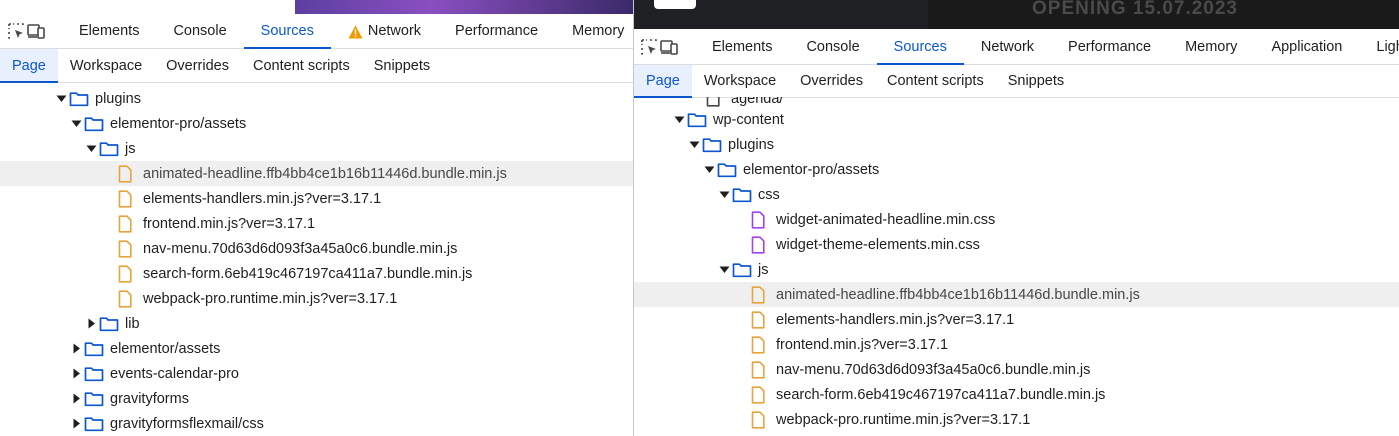 The height and width of the screenshot is (436, 1399). I want to click on subtab-label: Content scripts, so click(935, 81).